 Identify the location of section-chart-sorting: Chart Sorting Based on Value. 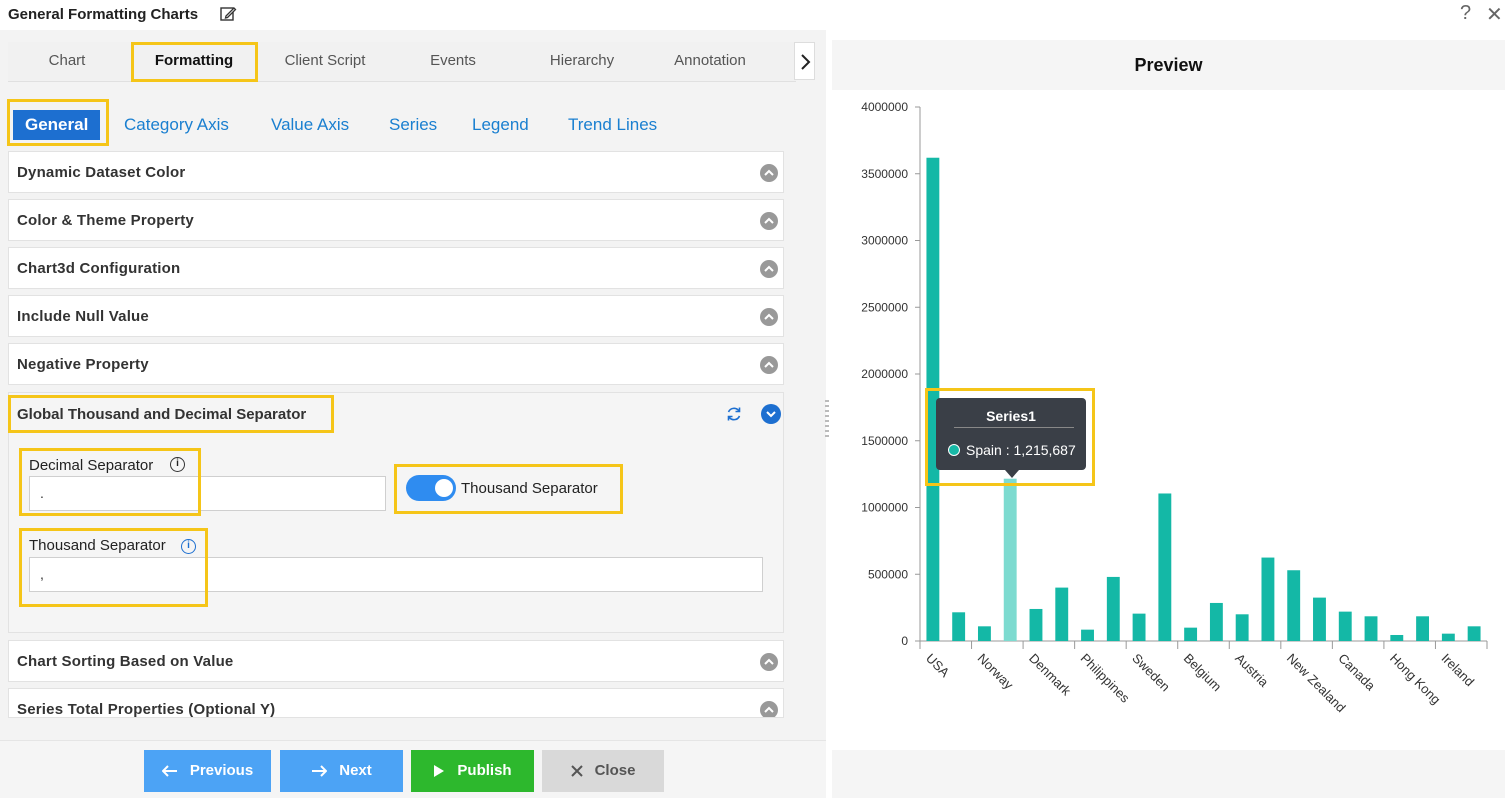
(396, 661).